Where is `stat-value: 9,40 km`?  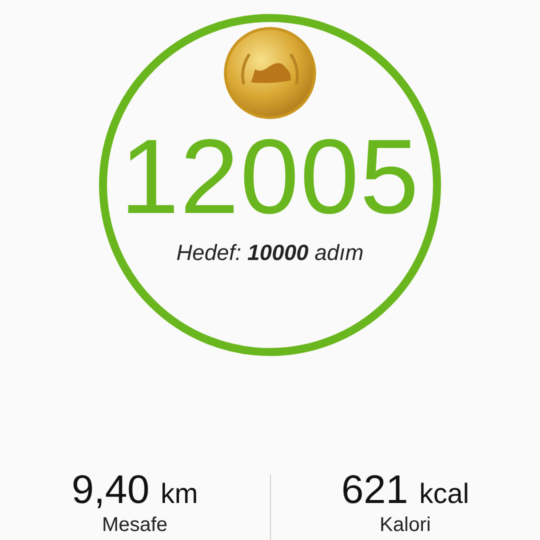
stat-value: 9,40 km is located at coordinates (135, 490).